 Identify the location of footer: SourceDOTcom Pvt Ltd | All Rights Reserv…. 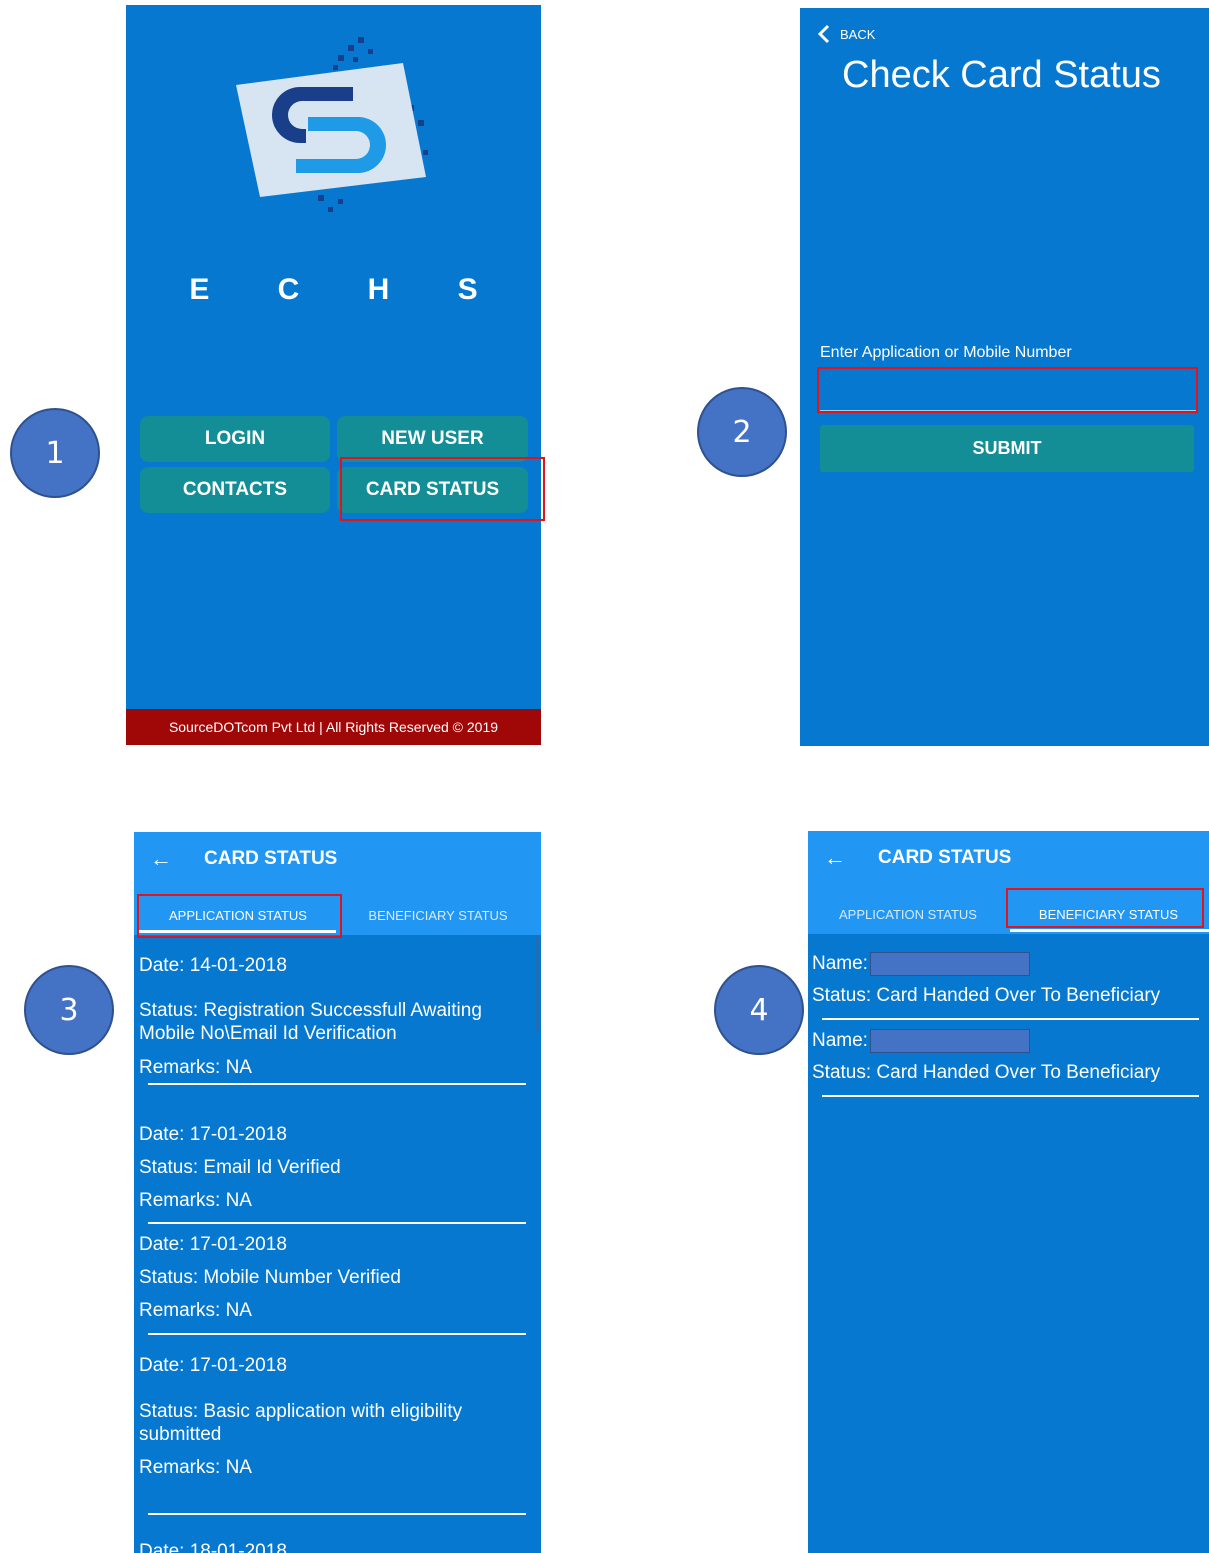
(333, 727).